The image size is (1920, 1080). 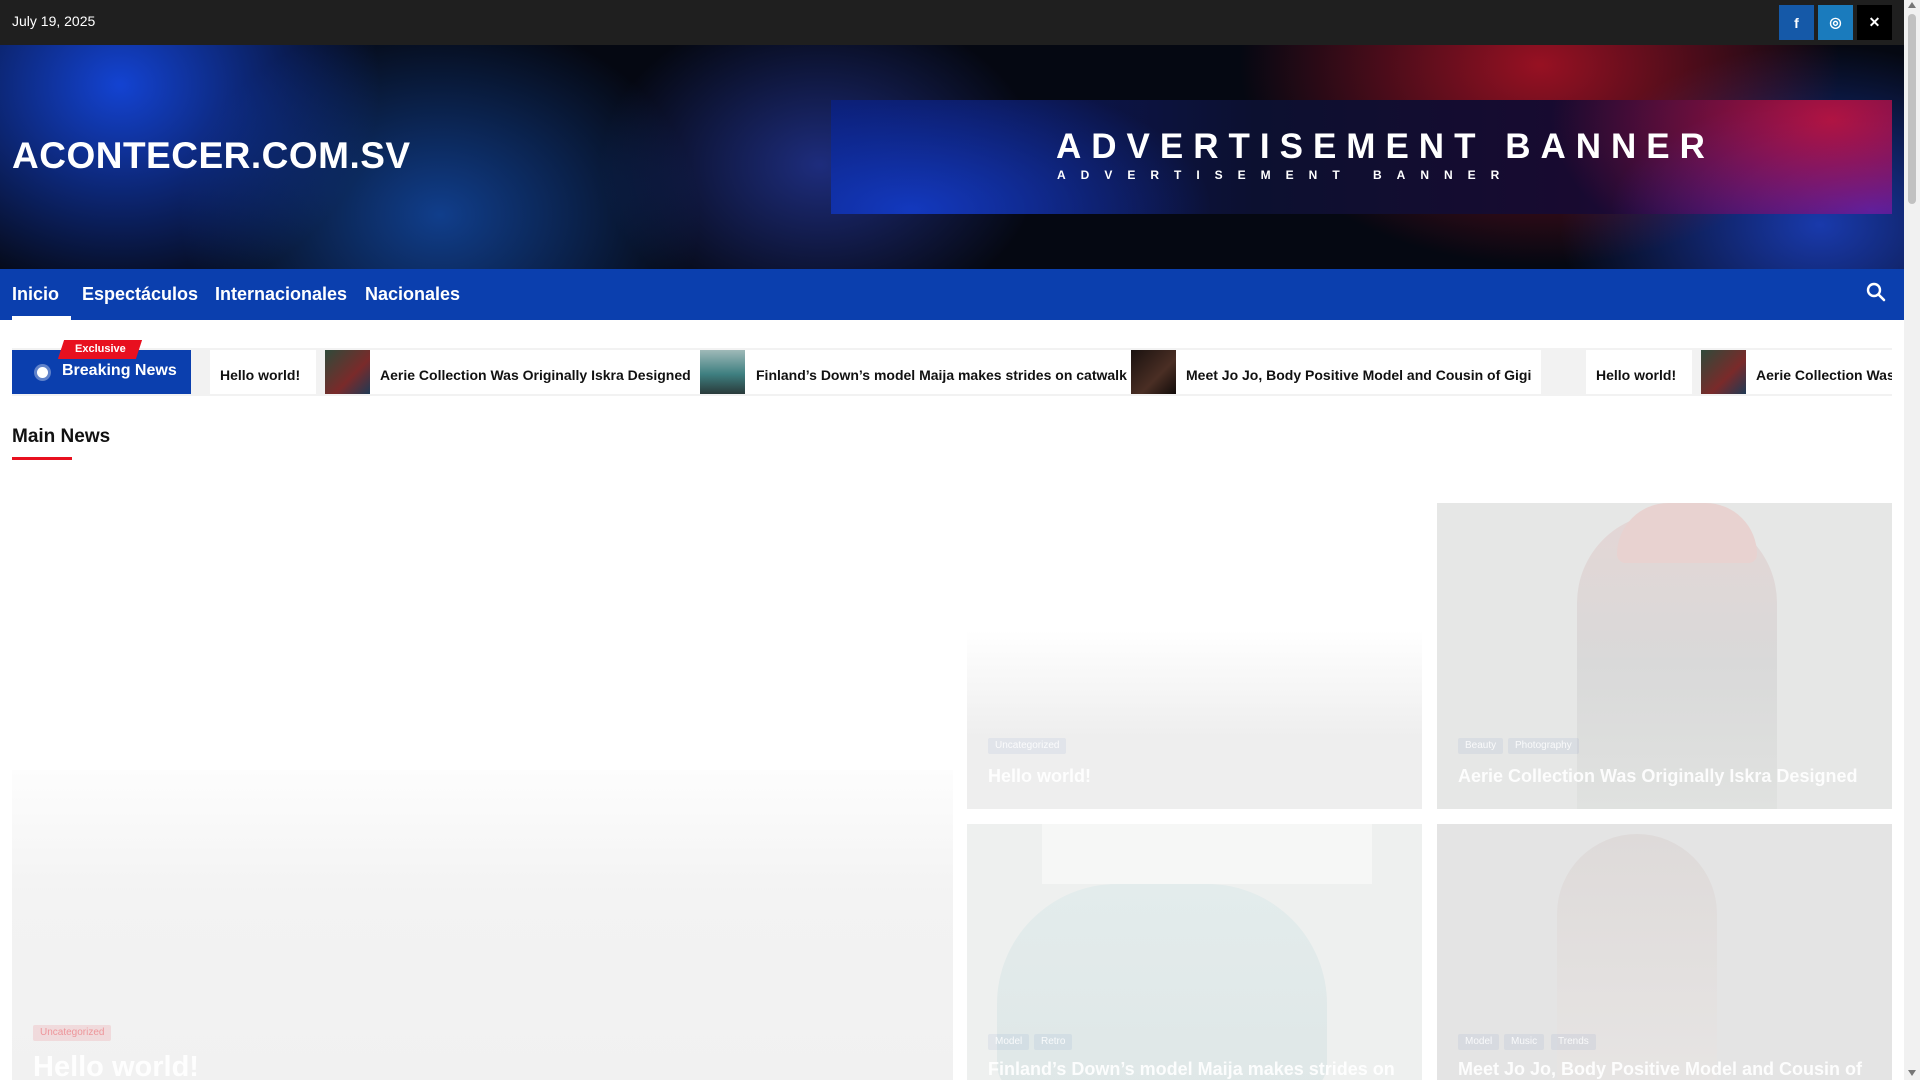 I want to click on top-bar: July 19, 2025 f ◎ ✕, so click(x=952, y=22).